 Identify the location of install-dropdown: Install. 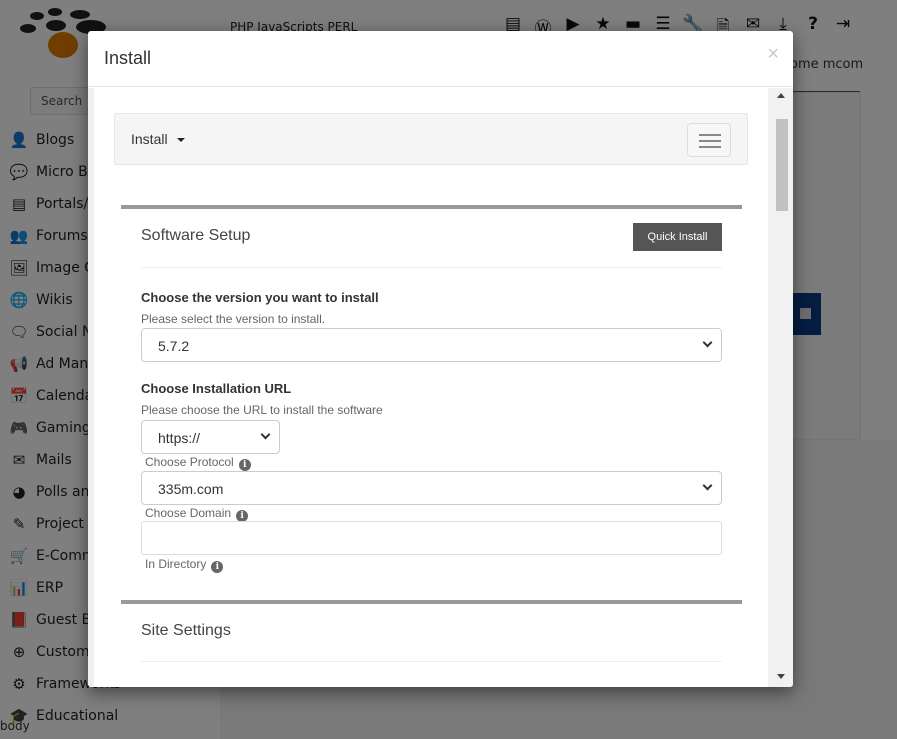
(158, 139).